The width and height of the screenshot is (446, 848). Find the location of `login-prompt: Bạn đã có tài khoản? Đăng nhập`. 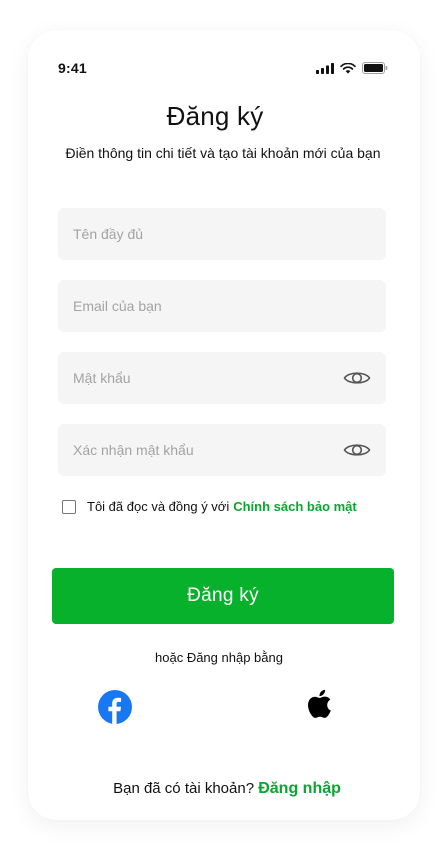

login-prompt: Bạn đã có tài khoản? Đăng nhập is located at coordinates (223, 789).